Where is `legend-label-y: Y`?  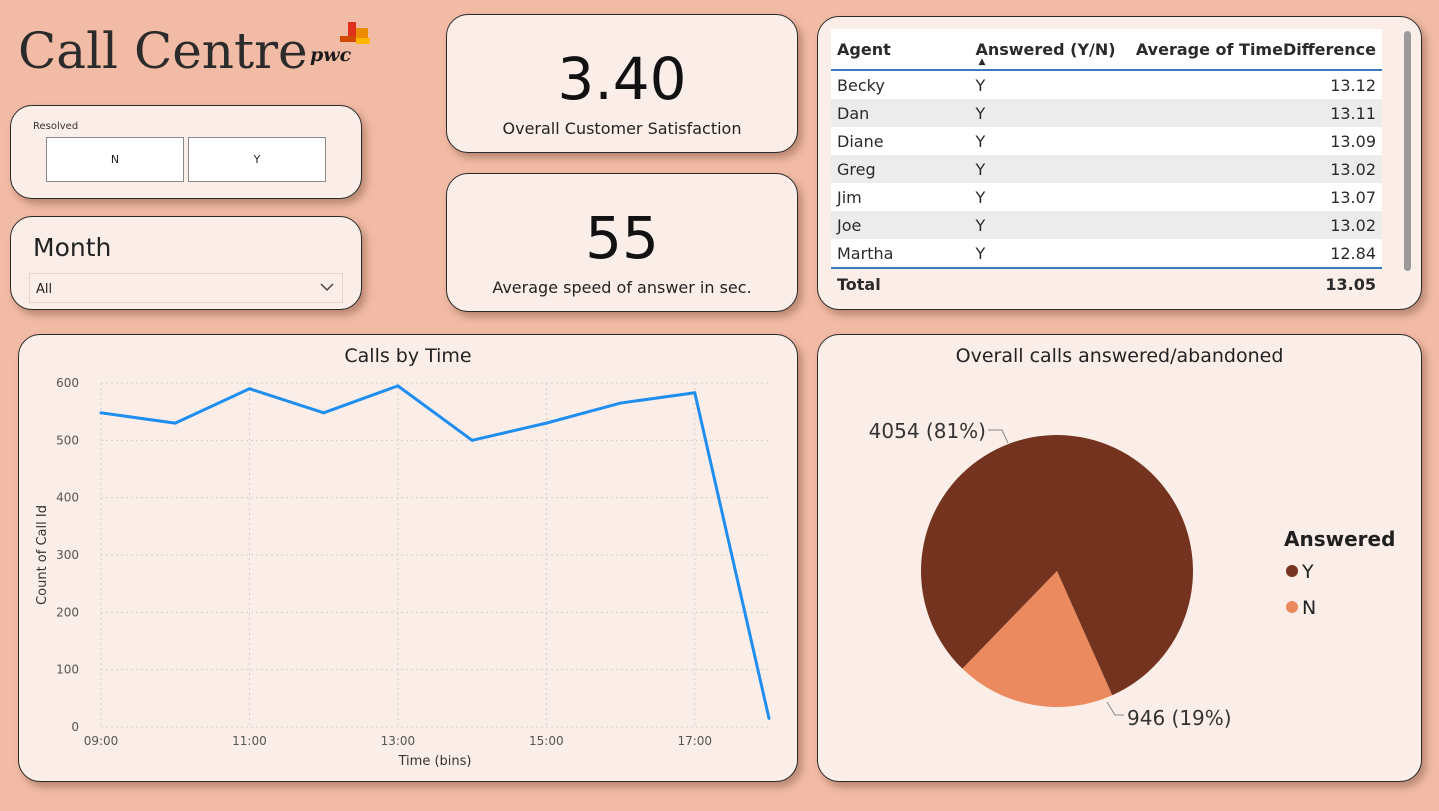
legend-label-y: Y is located at coordinates (1307, 572).